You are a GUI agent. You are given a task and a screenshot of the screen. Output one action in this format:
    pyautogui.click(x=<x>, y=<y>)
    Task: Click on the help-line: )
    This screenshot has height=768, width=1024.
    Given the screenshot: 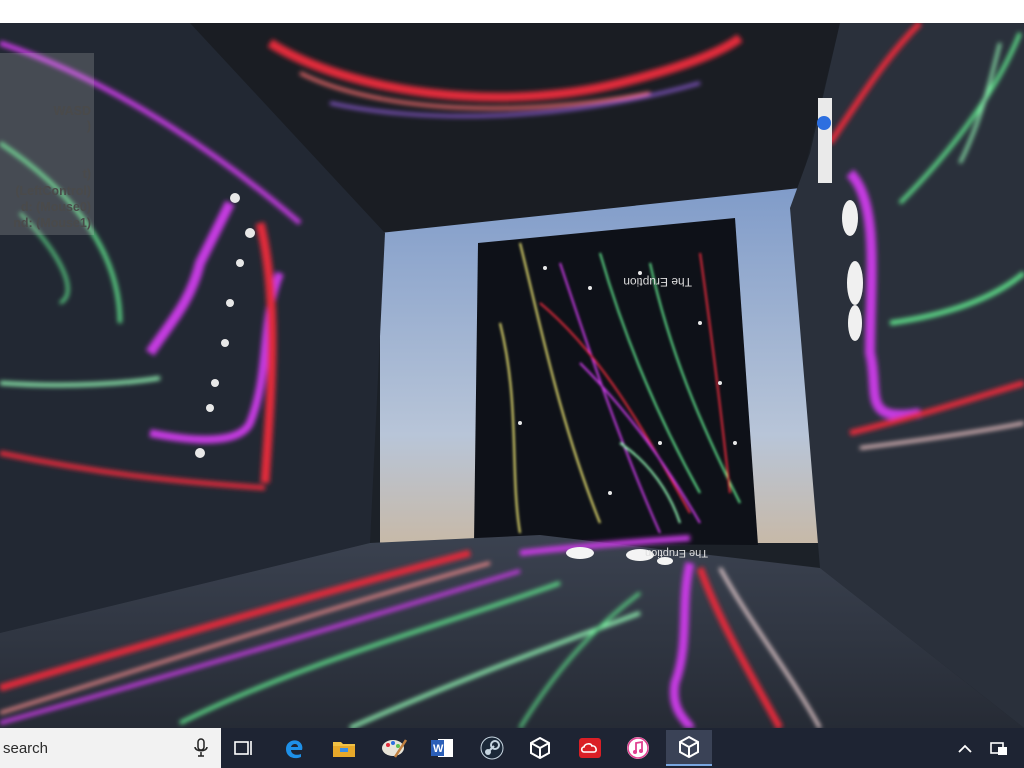 What is the action you would take?
    pyautogui.click(x=88, y=126)
    